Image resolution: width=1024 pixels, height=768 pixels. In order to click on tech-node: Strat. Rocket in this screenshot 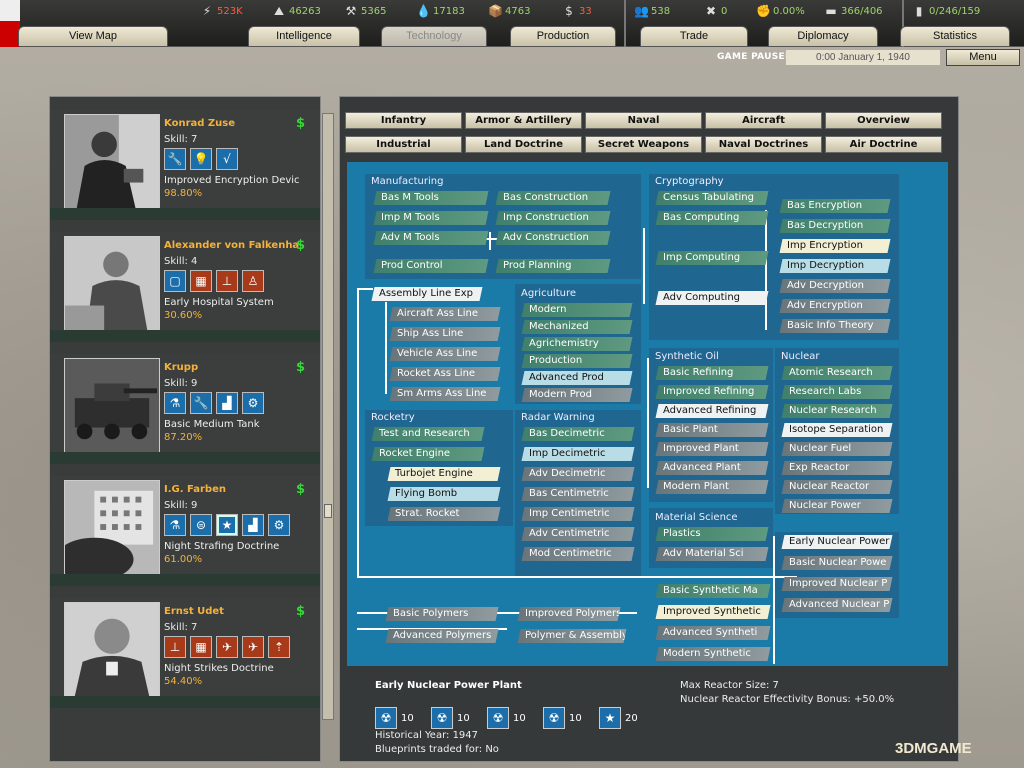, I will do `click(444, 514)`.